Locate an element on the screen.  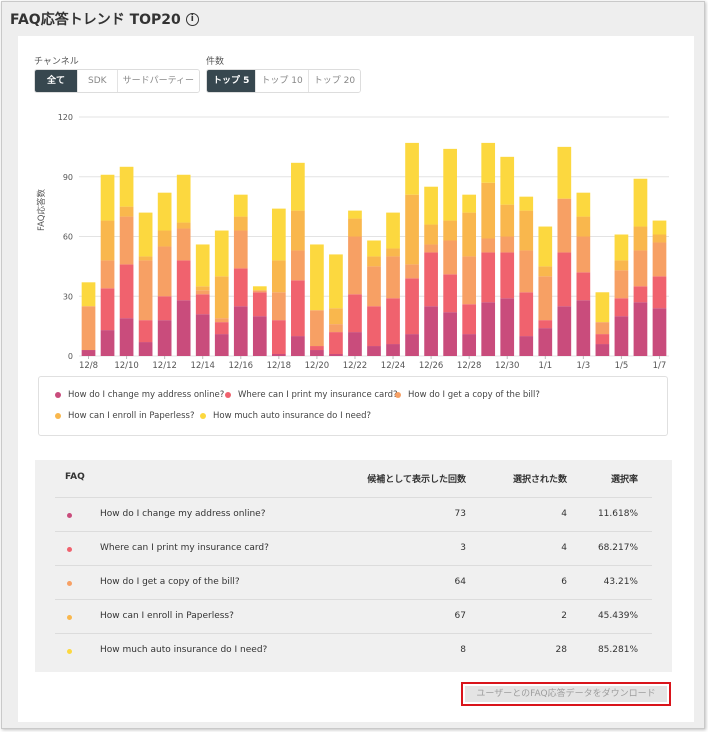
legend-item-series4: How can I enroll in Paperless? is located at coordinates (124, 416).